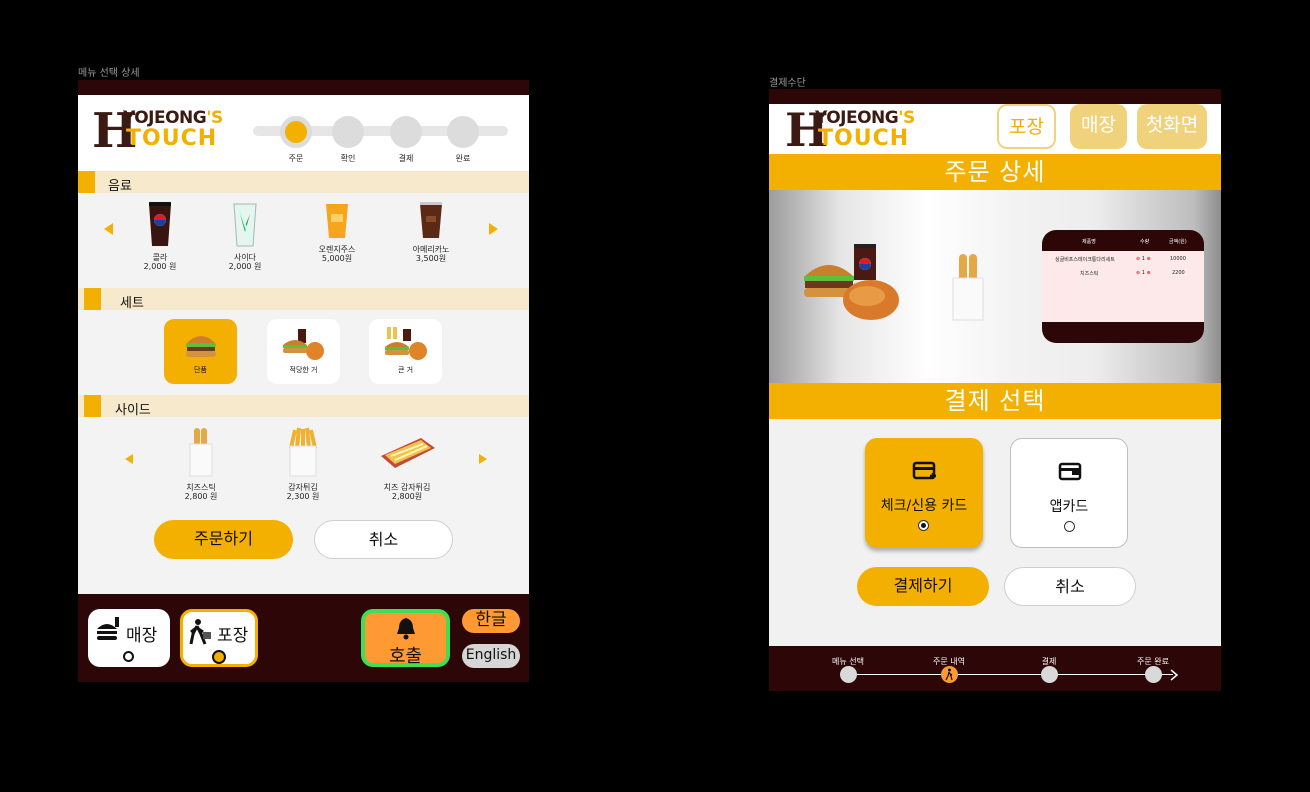 Image resolution: width=1310 pixels, height=792 pixels. Describe the element at coordinates (924, 470) in the screenshot. I see `credit-card-icon` at that location.